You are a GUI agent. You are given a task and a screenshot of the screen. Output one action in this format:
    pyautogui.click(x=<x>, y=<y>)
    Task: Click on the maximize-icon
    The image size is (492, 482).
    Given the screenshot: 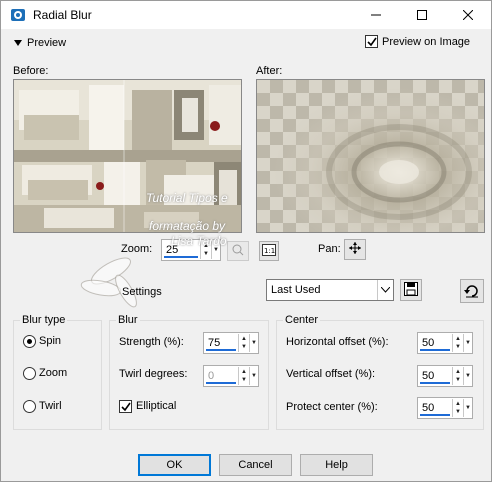 What is the action you would take?
    pyautogui.click(x=422, y=15)
    